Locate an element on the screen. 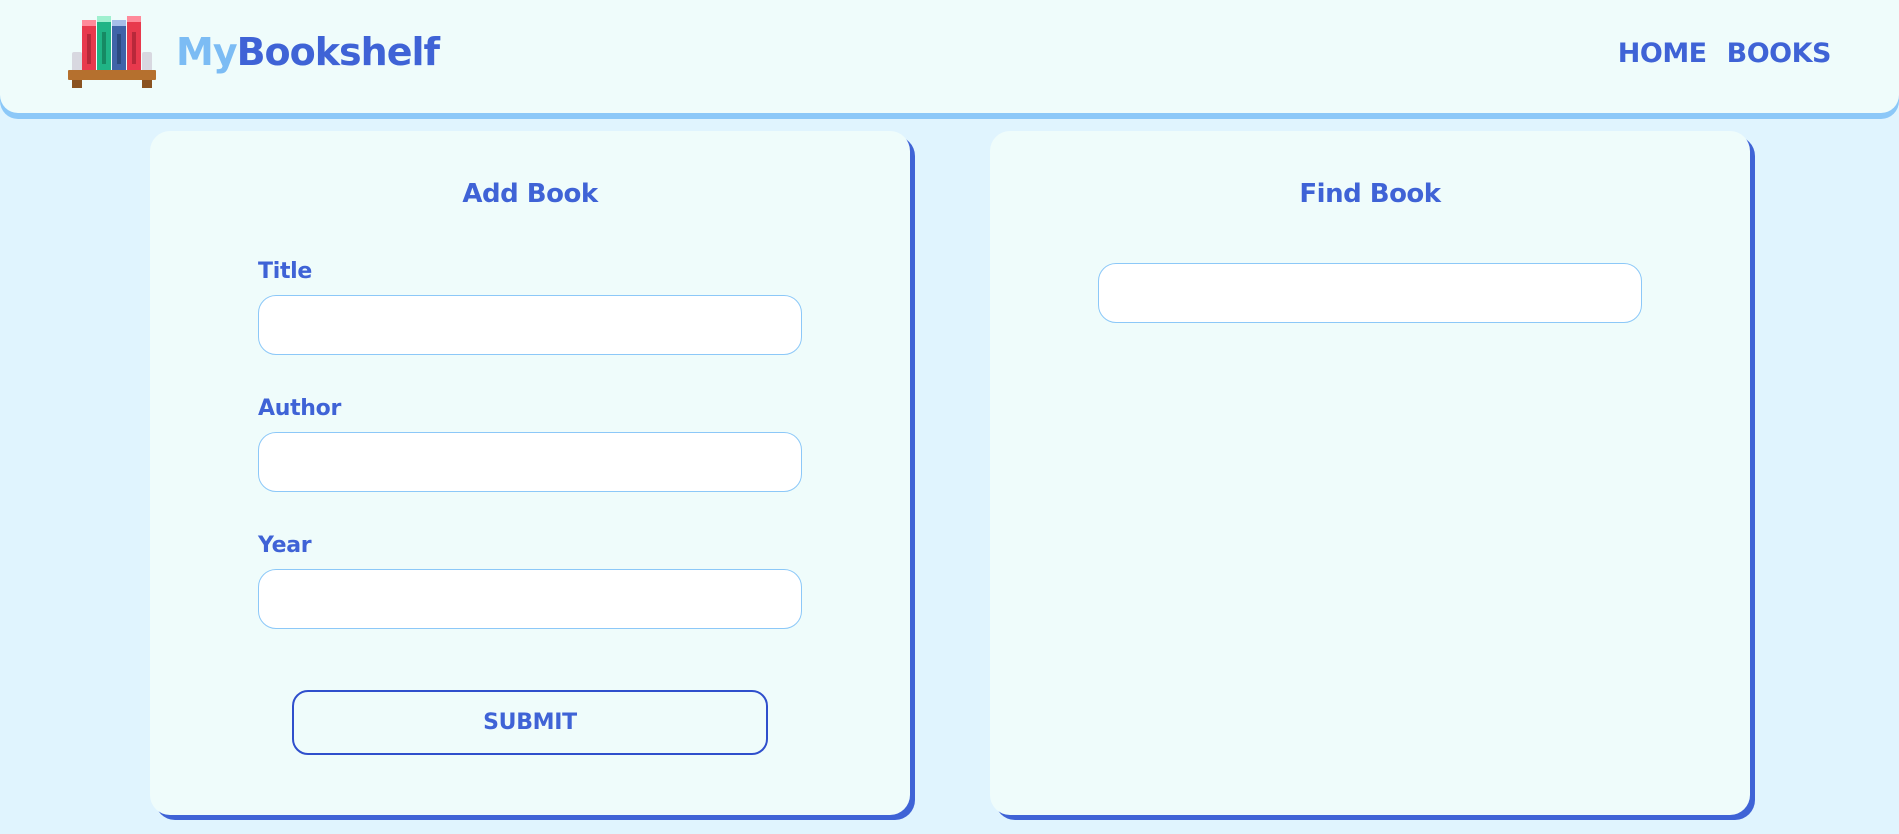 The height and width of the screenshot is (834, 1899). find-book-title: Find Book is located at coordinates (1370, 194).